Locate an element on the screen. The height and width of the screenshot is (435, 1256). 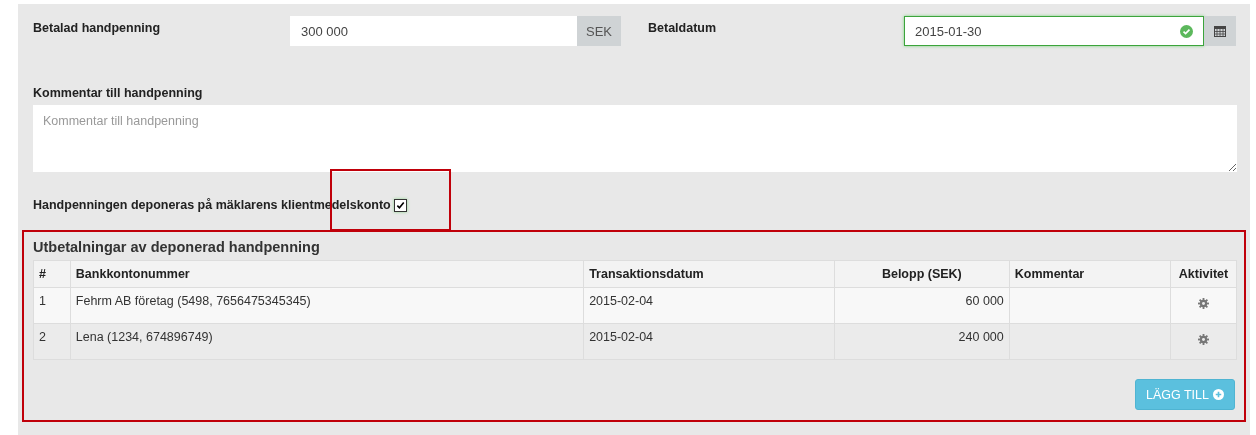
column-header: Belopp (SEK) is located at coordinates (922, 274).